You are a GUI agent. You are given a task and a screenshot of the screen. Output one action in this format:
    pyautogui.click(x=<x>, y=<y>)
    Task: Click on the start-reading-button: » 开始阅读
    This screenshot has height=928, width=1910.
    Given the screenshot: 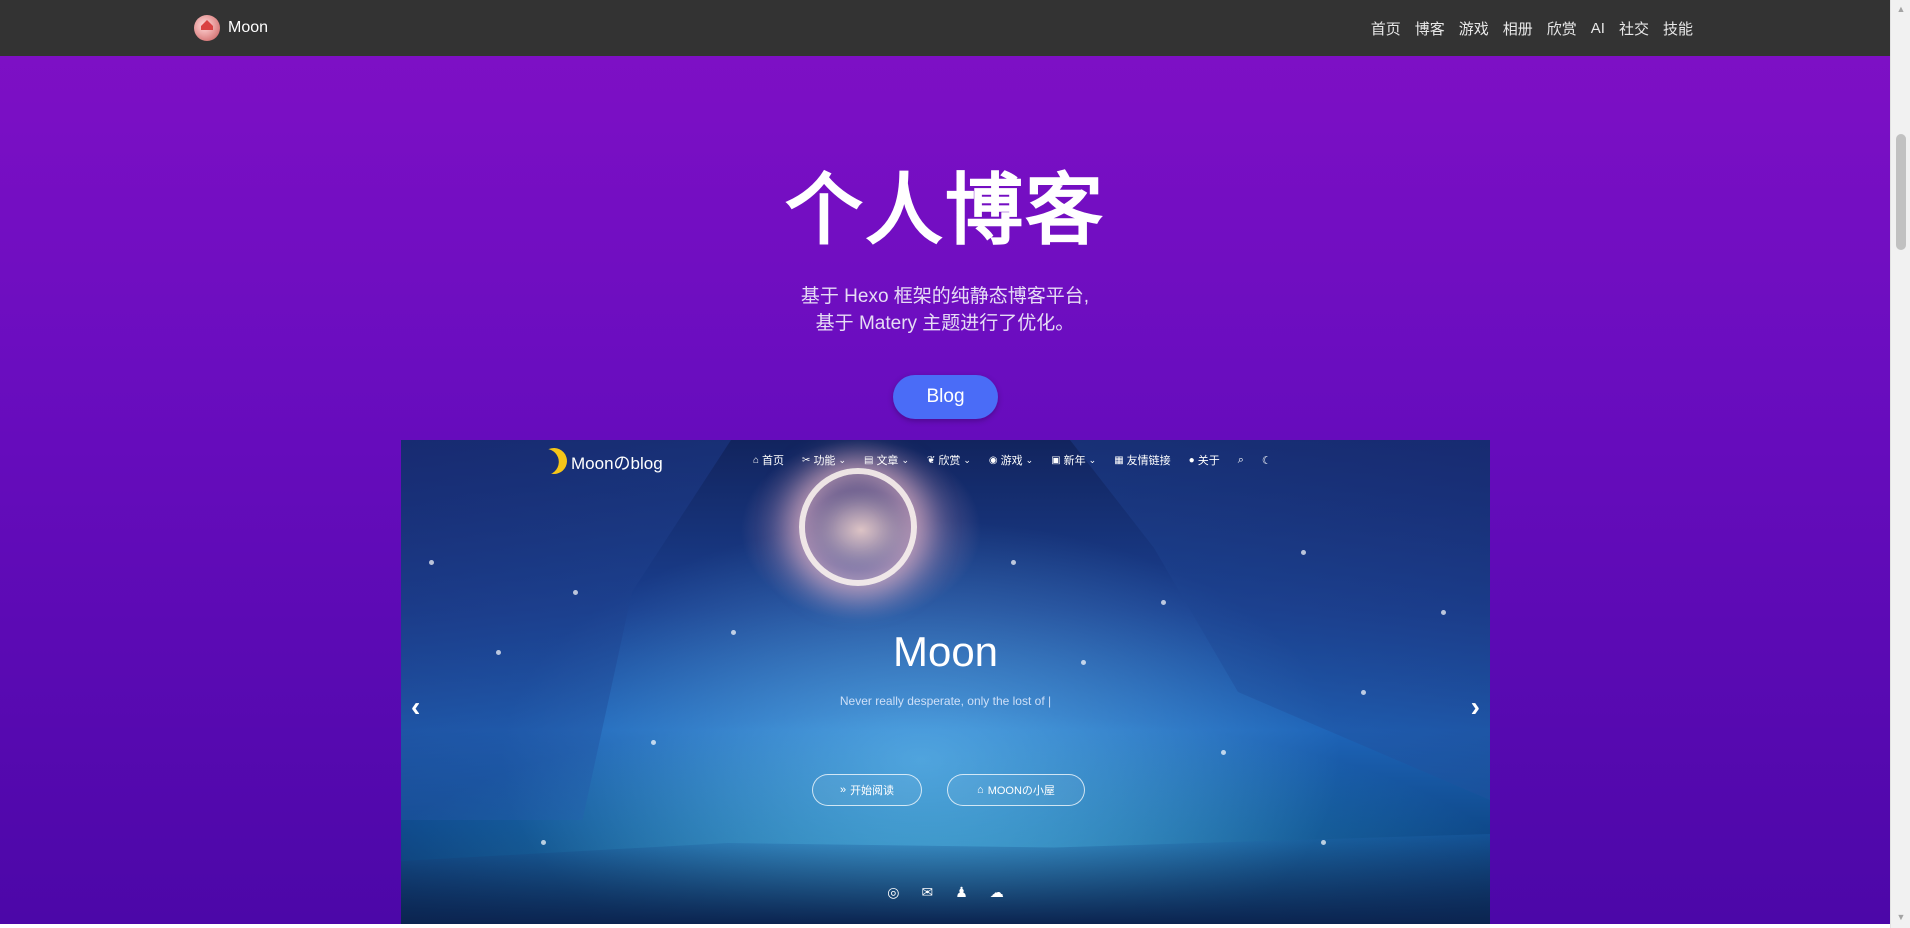 What is the action you would take?
    pyautogui.click(x=867, y=790)
    